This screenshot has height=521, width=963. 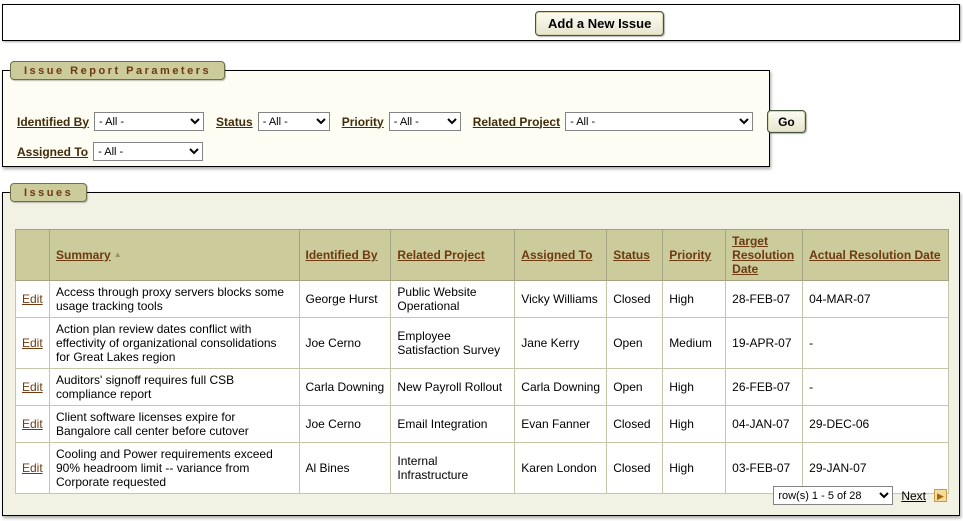 I want to click on cell-assigned-to: Evan Fanner, so click(x=561, y=424).